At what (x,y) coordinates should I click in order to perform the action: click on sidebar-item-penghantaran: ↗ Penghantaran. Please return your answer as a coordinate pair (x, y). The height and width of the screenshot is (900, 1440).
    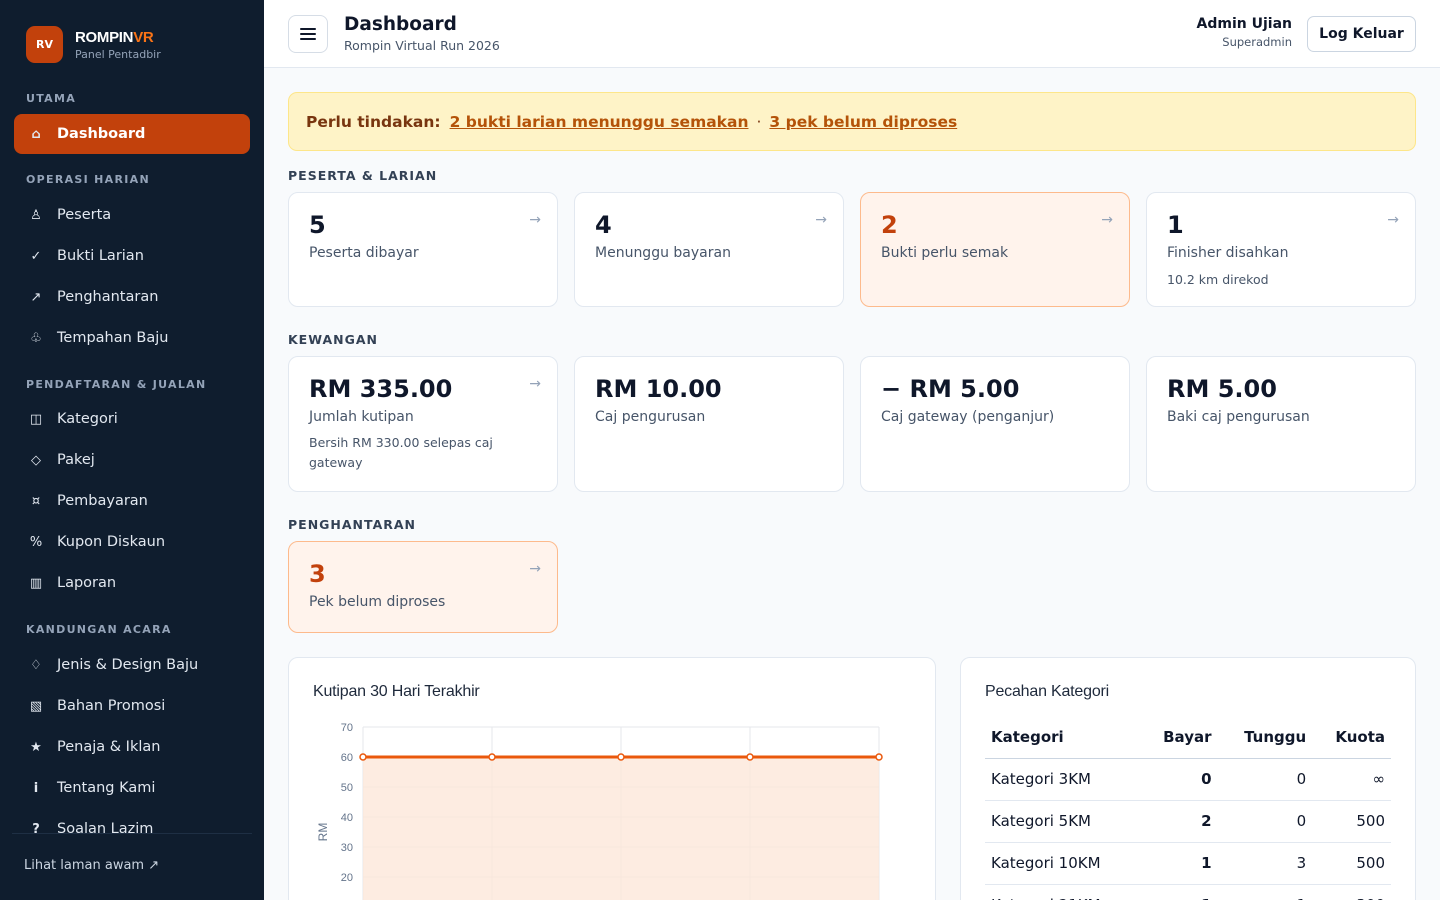
    Looking at the image, I should click on (132, 297).